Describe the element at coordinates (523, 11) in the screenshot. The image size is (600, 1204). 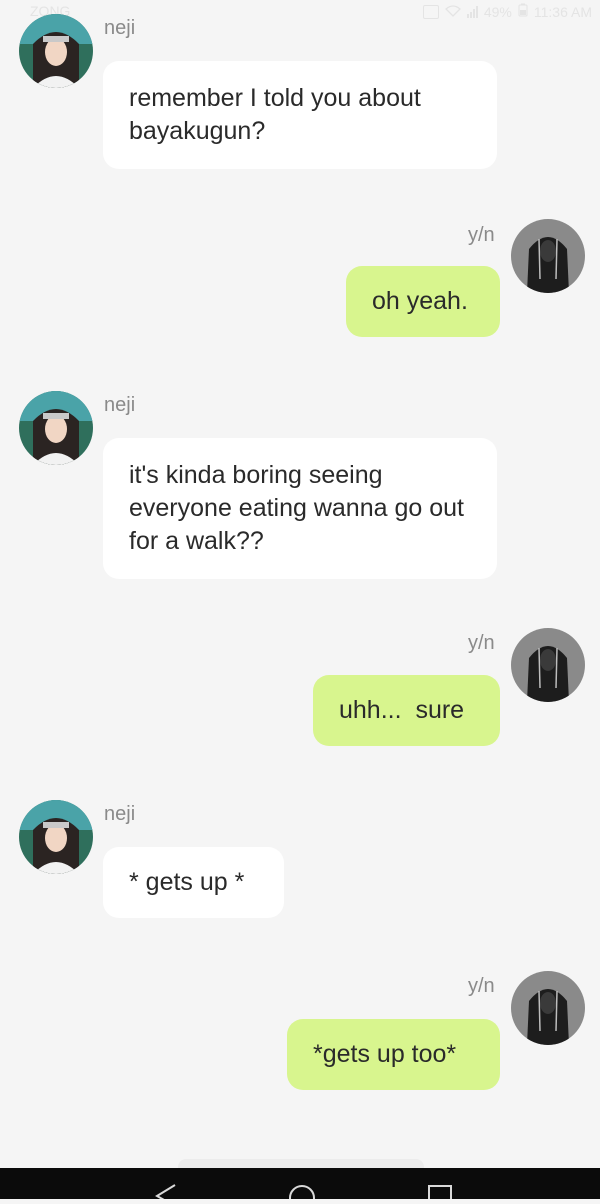
I see `battery-icon` at that location.